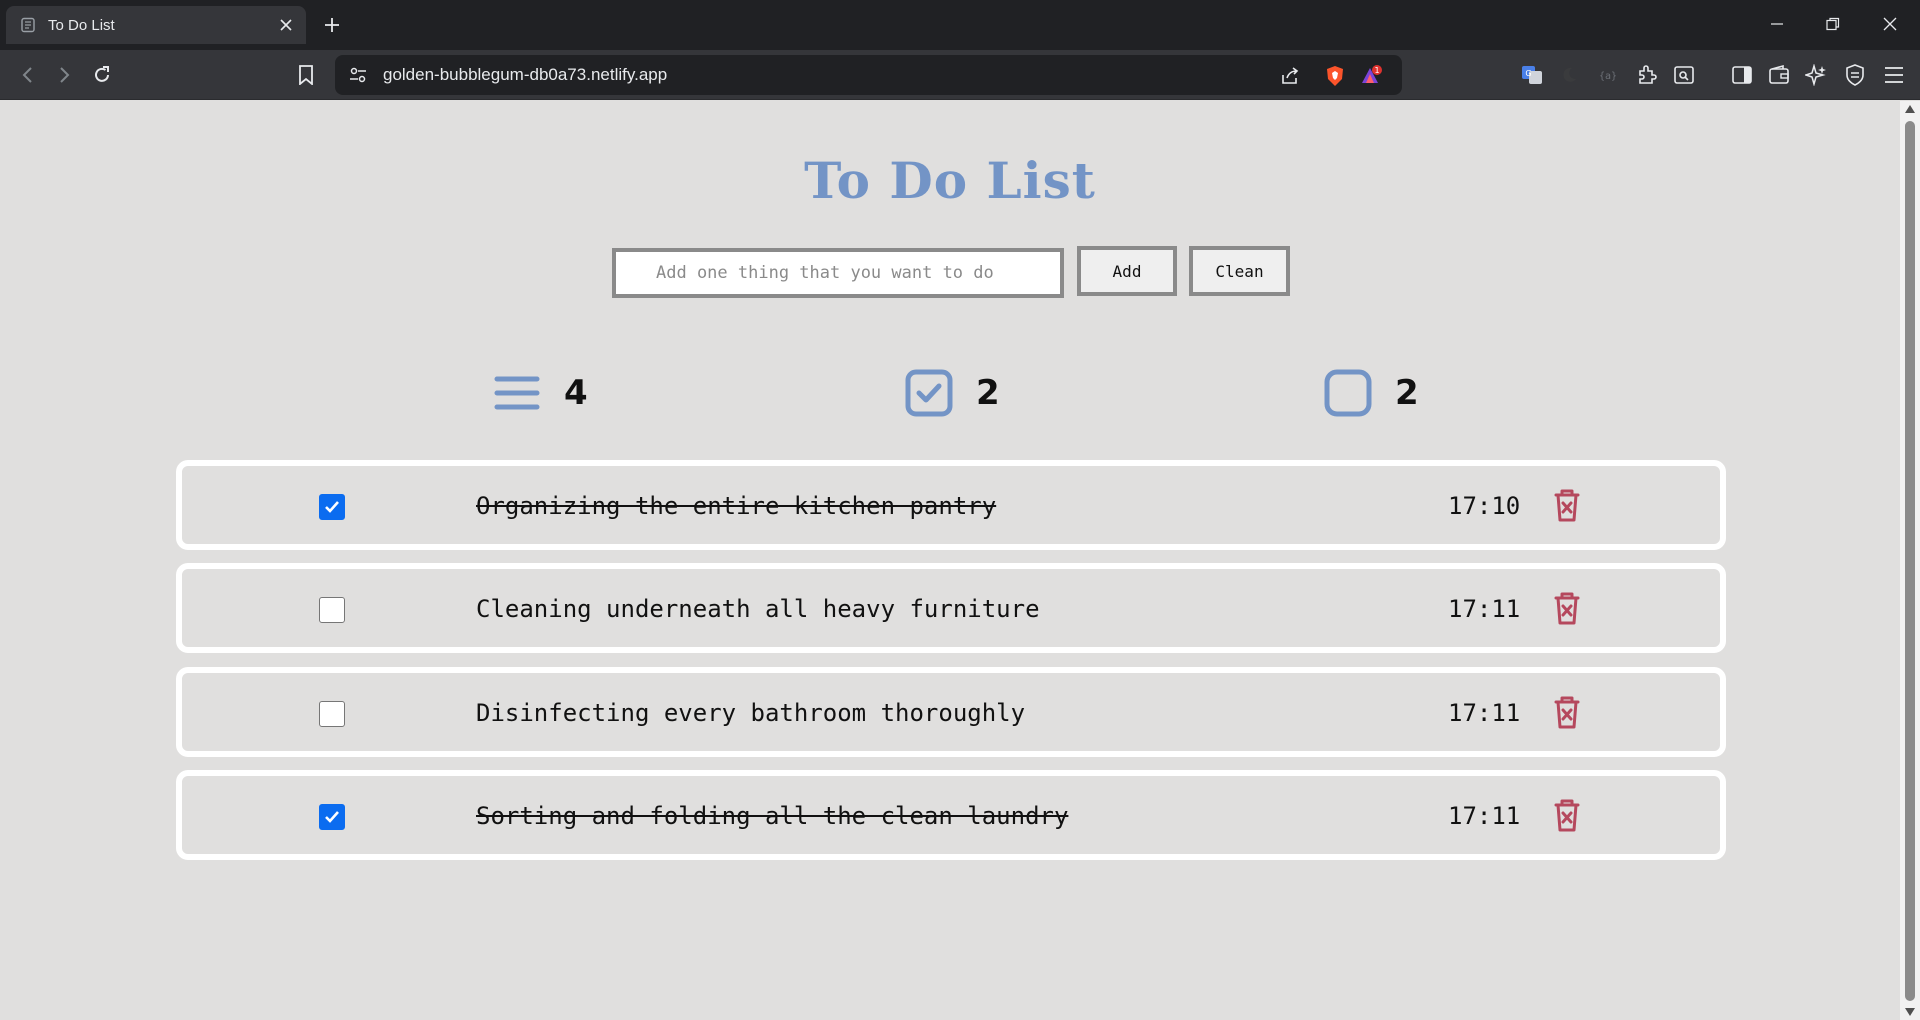 Image resolution: width=1920 pixels, height=1020 pixels. What do you see at coordinates (1684, 75) in the screenshot?
I see `page-search-icon` at bounding box center [1684, 75].